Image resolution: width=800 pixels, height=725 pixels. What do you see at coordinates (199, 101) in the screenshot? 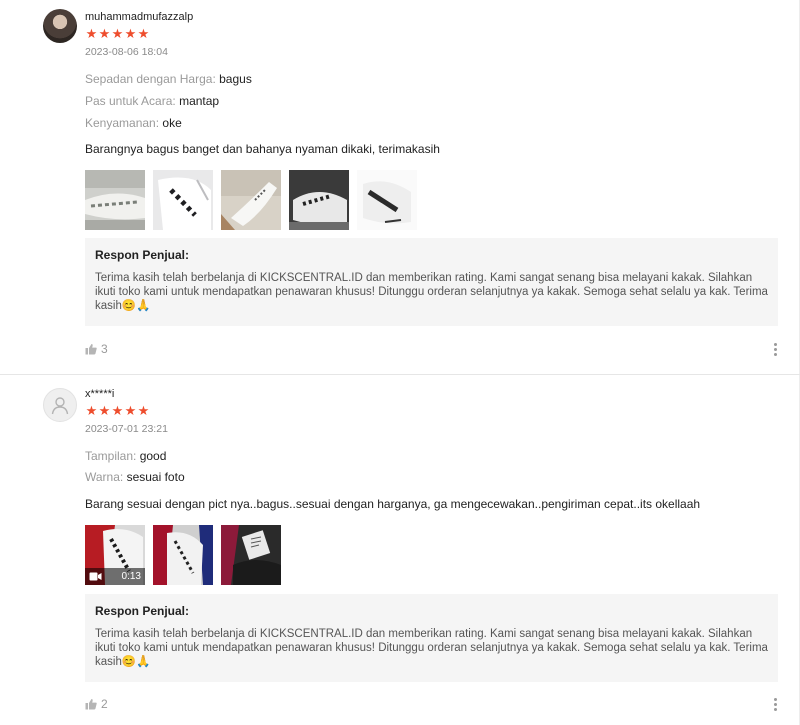
I see `attribute-value: mantap` at bounding box center [199, 101].